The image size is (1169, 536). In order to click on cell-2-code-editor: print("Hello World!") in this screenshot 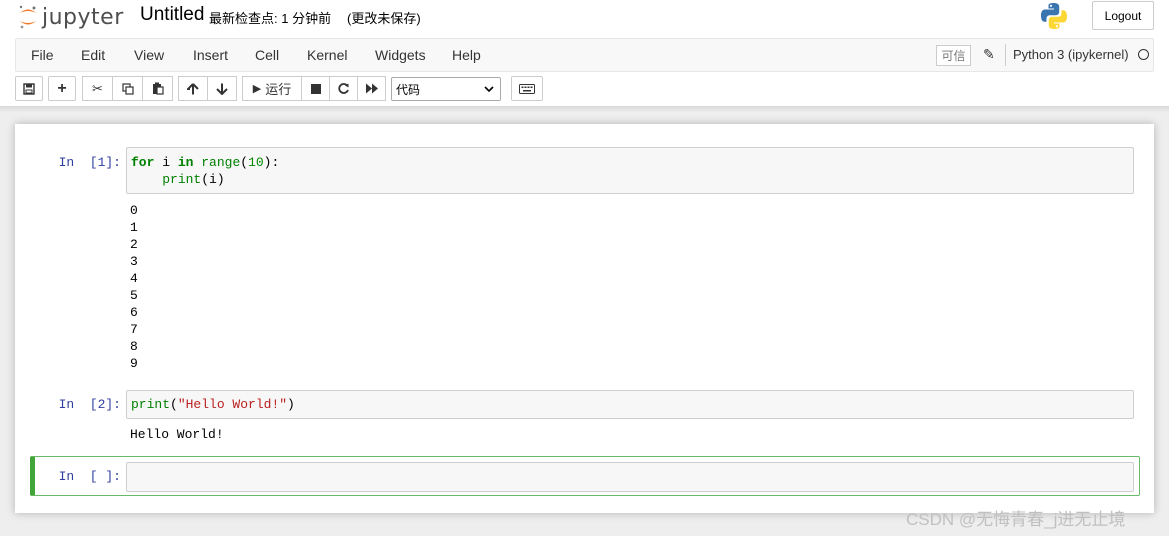, I will do `click(630, 404)`.